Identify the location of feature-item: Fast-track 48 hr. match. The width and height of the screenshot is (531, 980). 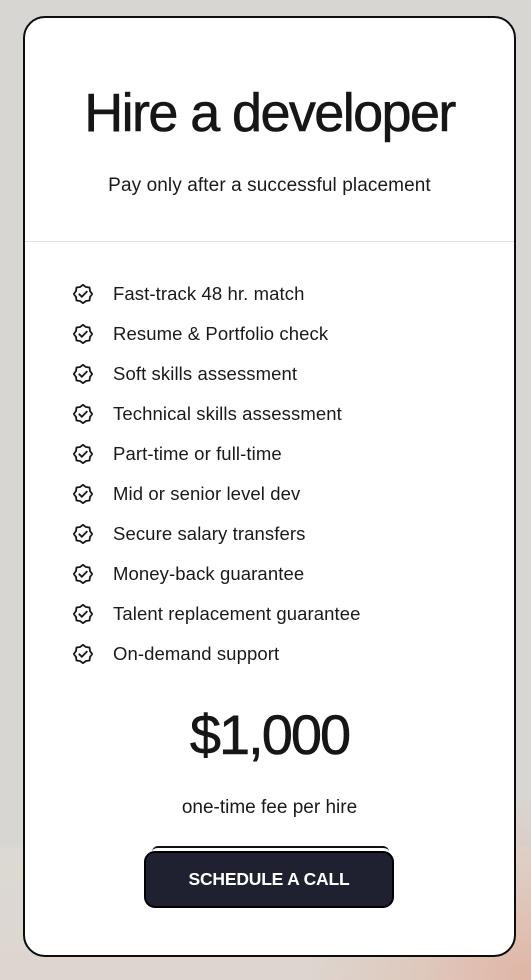
(216, 294).